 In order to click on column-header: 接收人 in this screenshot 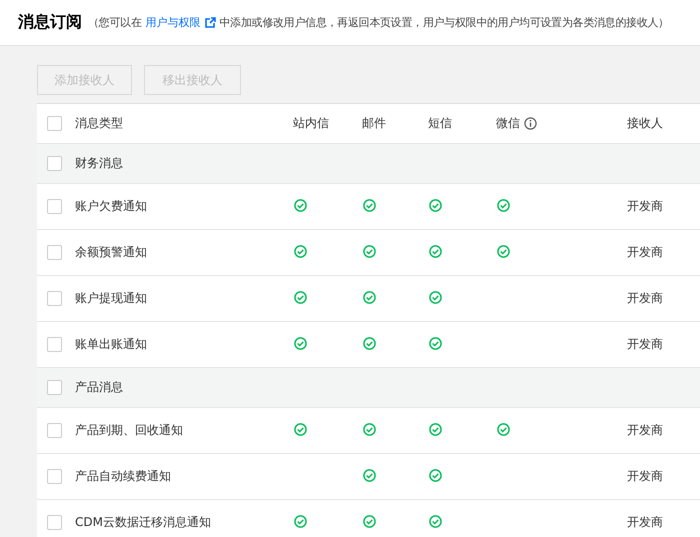, I will do `click(645, 123)`.